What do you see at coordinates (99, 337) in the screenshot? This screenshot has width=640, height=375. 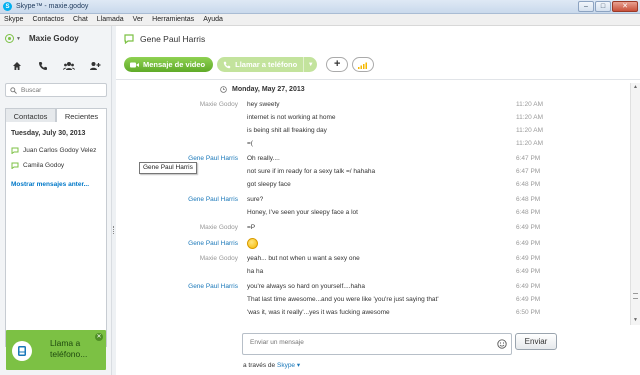 I see `close-icon: ✕` at bounding box center [99, 337].